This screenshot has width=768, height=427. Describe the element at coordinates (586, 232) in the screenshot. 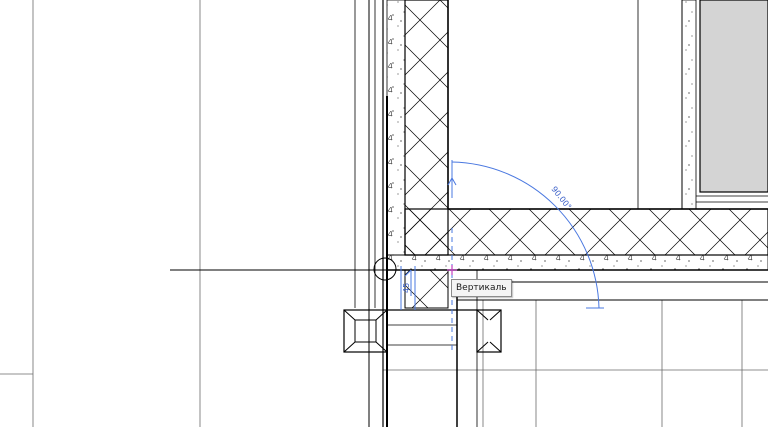

I see `insulation-horizontal` at that location.